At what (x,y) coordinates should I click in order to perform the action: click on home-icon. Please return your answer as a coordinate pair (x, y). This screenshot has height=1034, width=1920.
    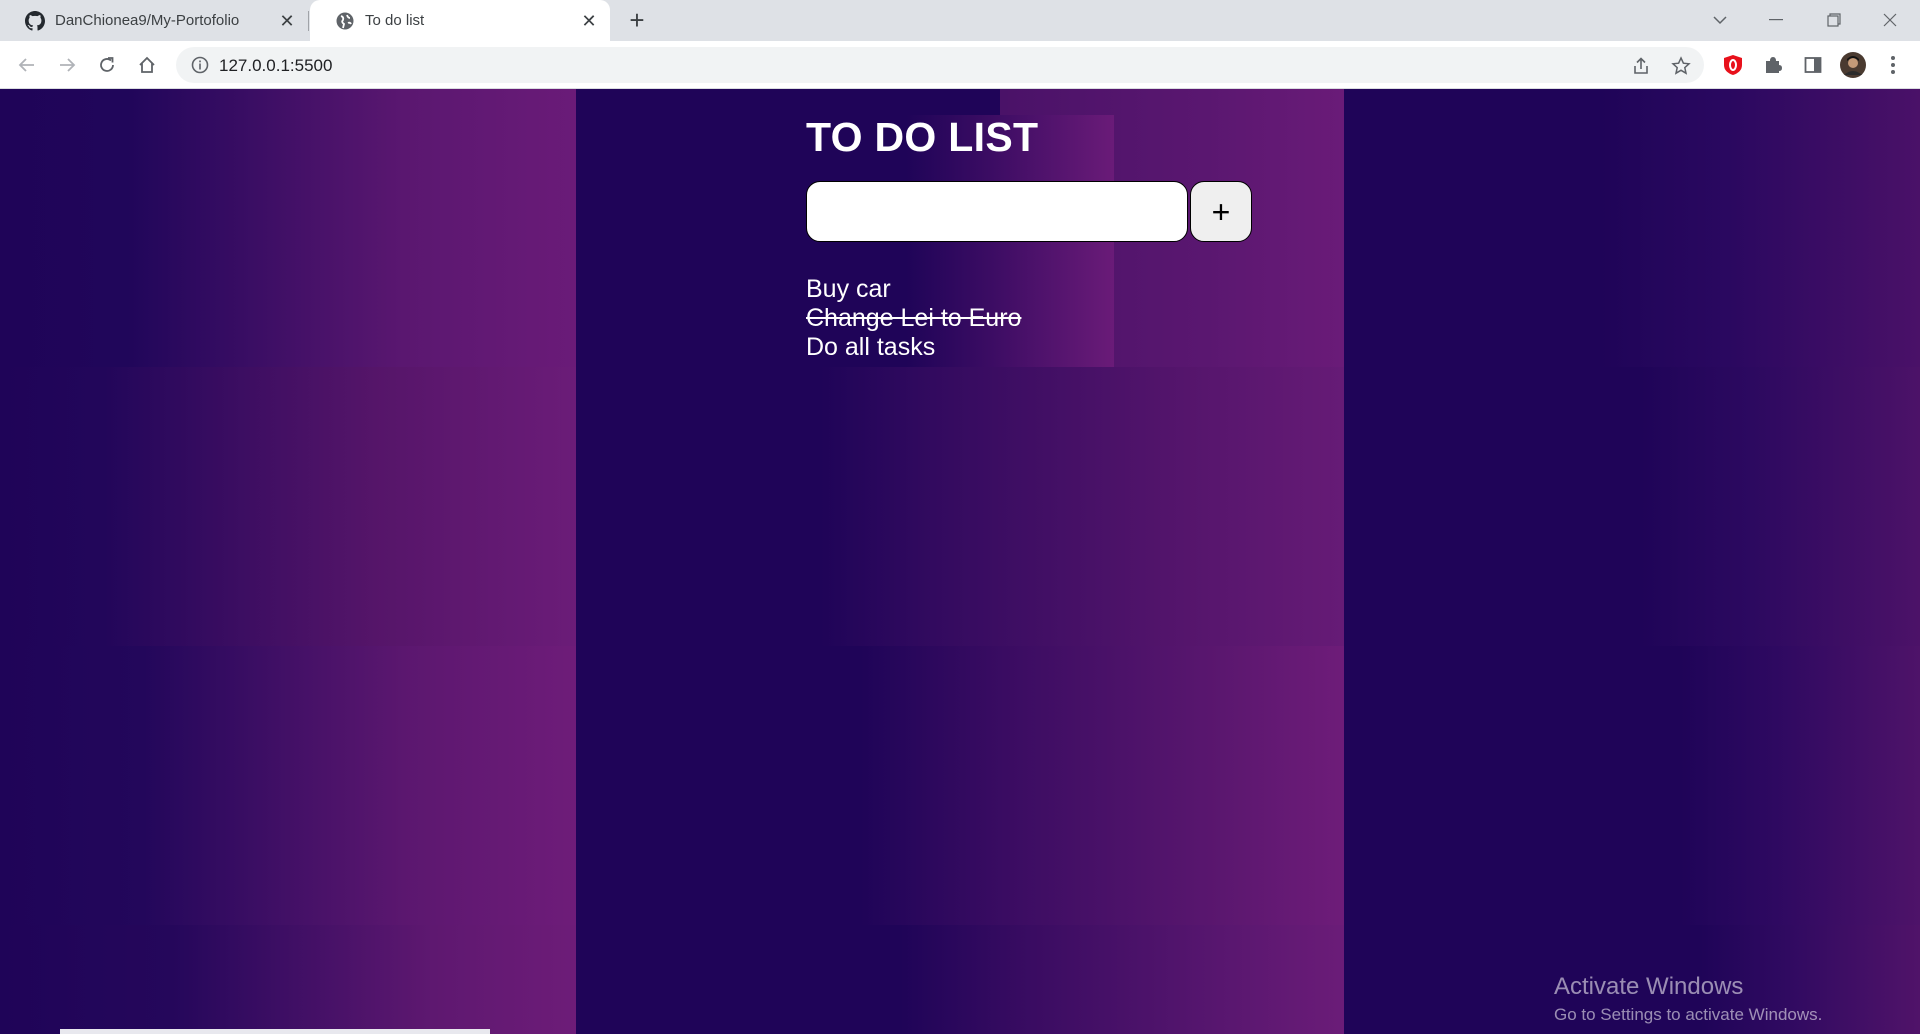
    Looking at the image, I should click on (147, 65).